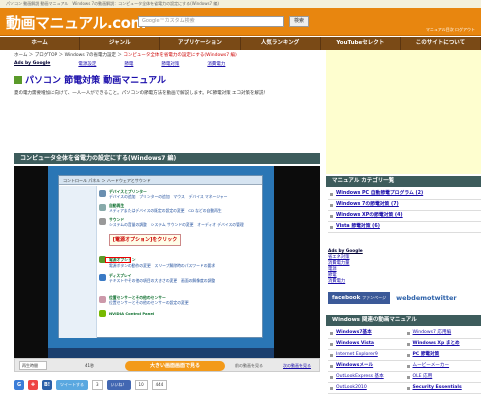  Describe the element at coordinates (442, 377) in the screenshot. I see `related-item: OLE 応用` at that location.